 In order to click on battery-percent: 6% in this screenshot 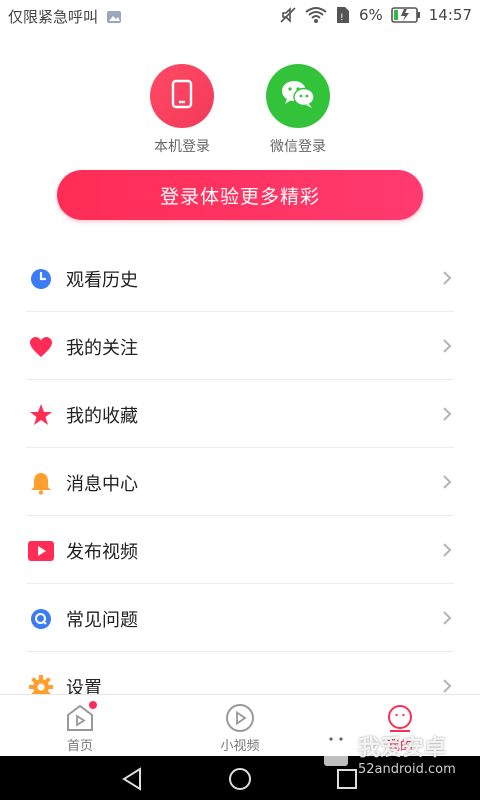, I will do `click(370, 15)`.